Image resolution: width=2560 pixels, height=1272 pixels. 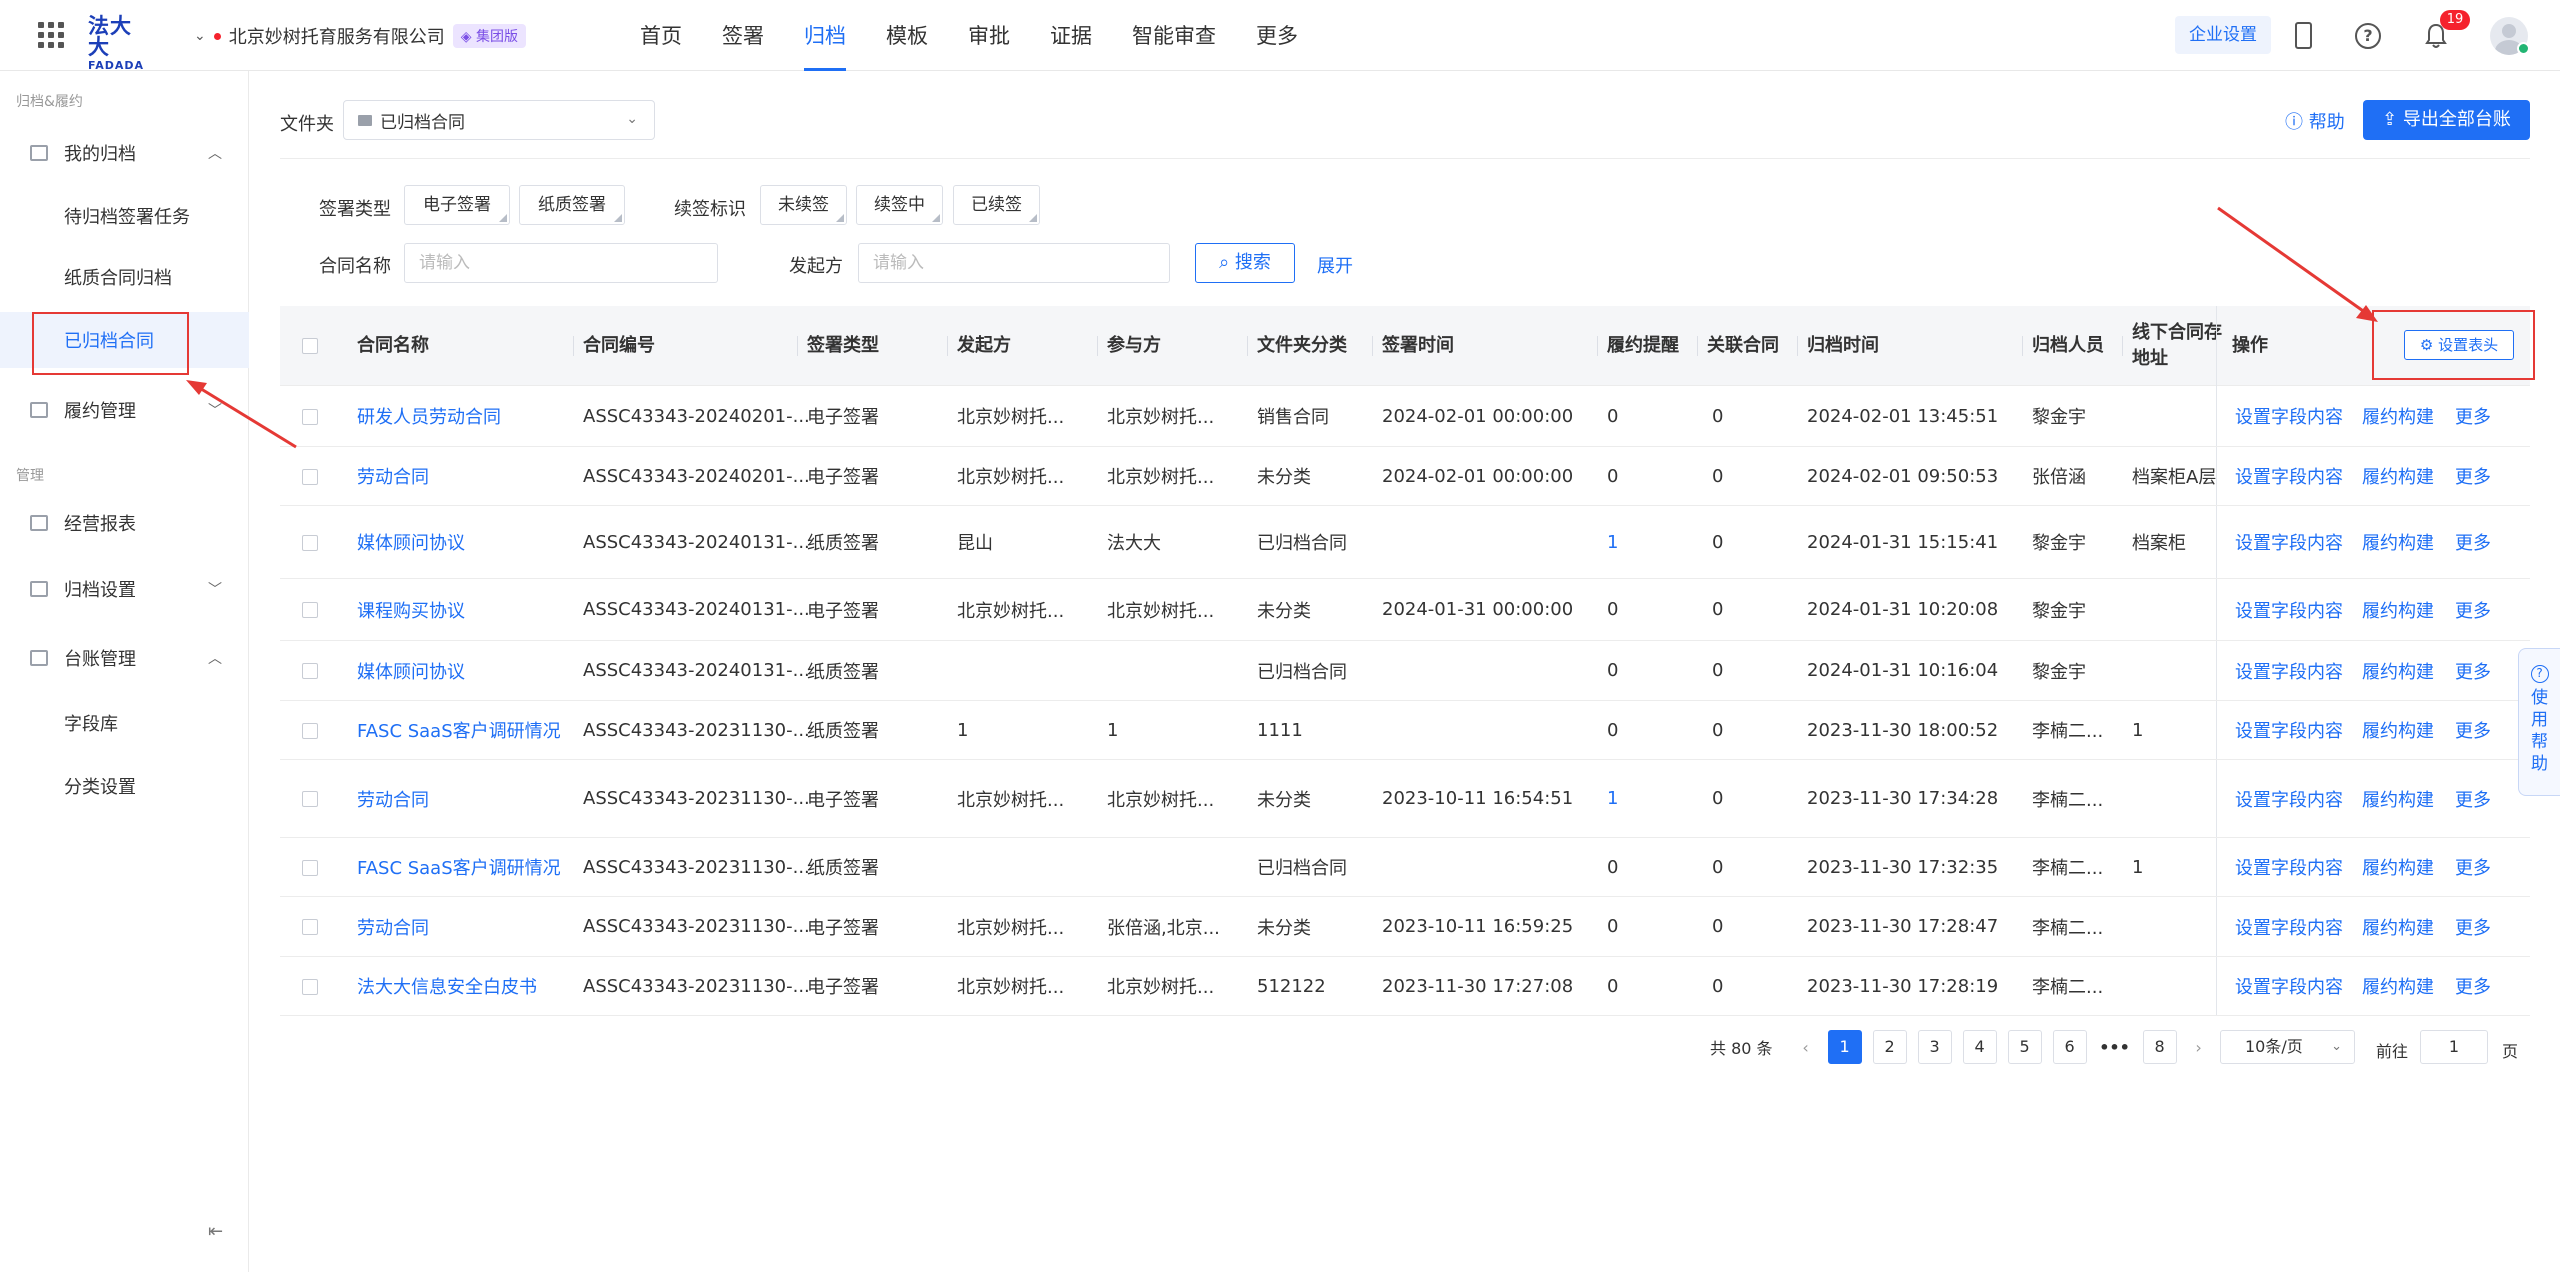 What do you see at coordinates (124, 523) in the screenshot?
I see `sidebar-item-report: 经营报表` at bounding box center [124, 523].